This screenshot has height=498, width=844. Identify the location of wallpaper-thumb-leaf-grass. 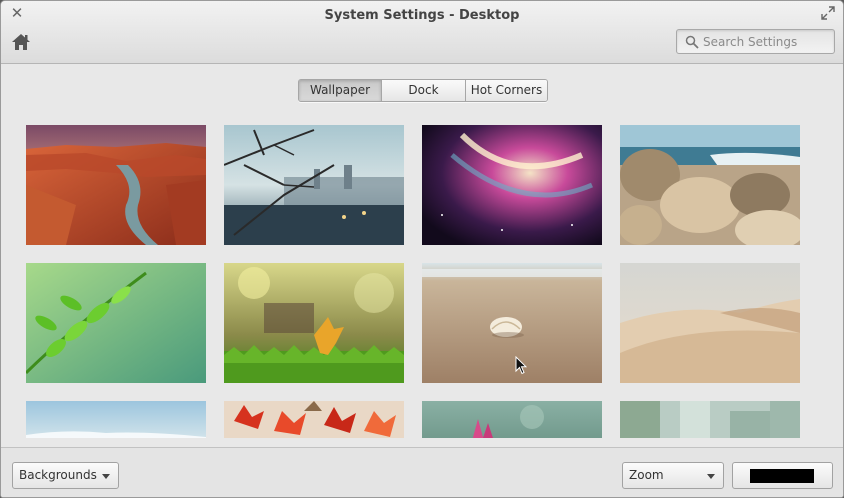
(314, 323).